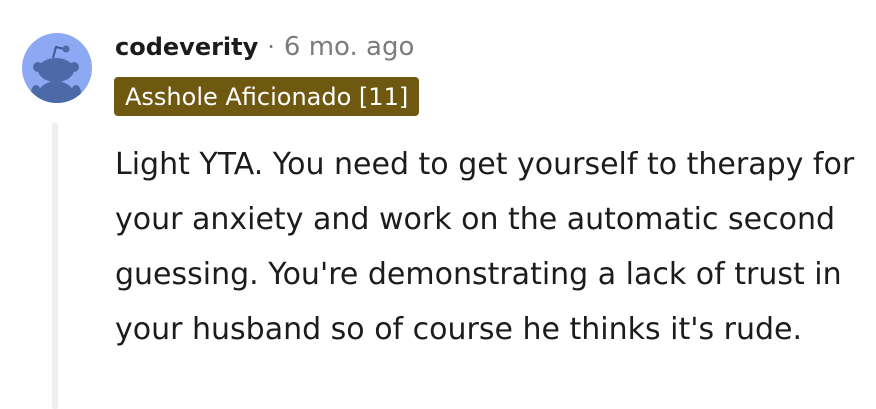 The image size is (876, 409). What do you see at coordinates (264, 47) in the screenshot?
I see `comment-meta: codeverity · 6 mo. ago` at bounding box center [264, 47].